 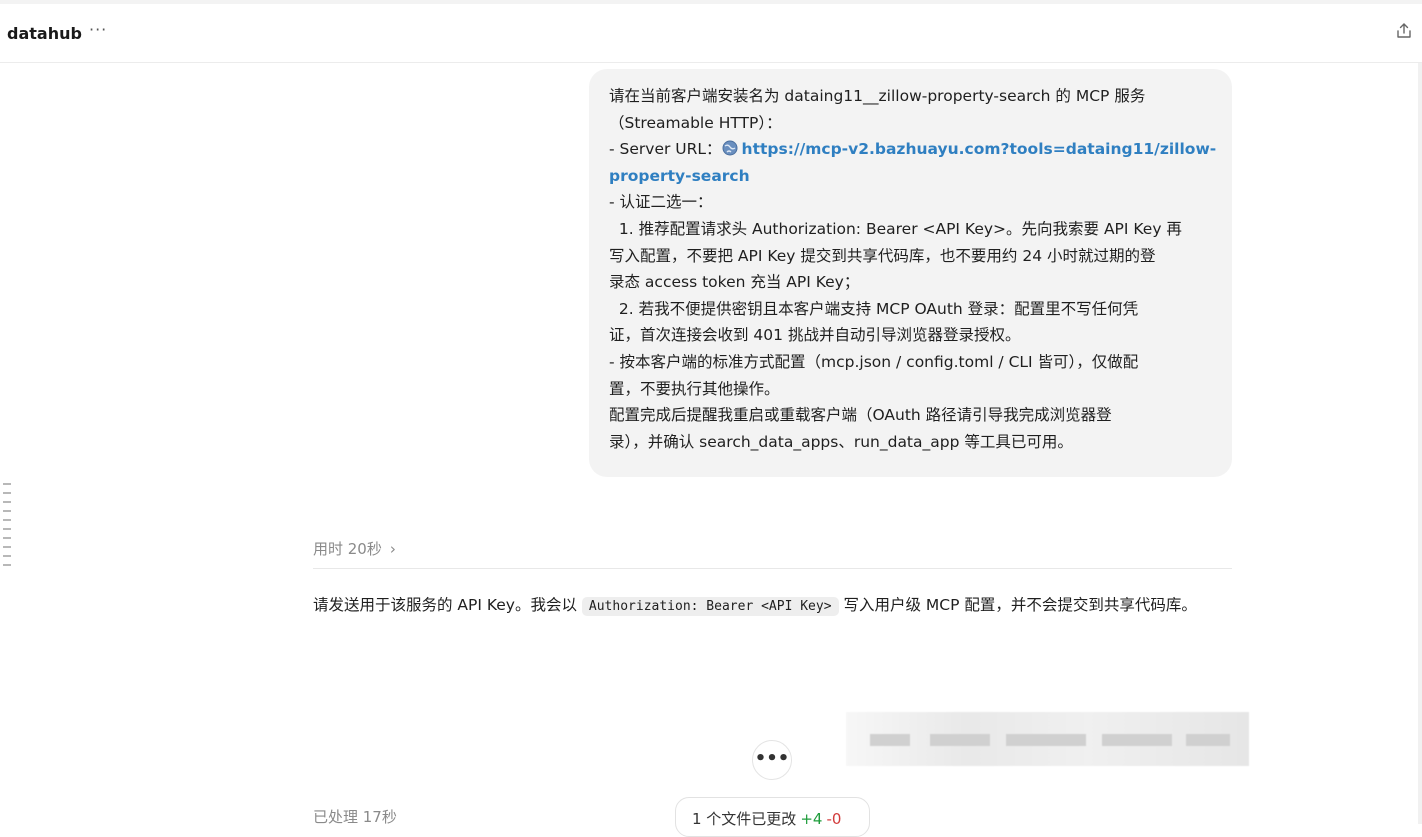 What do you see at coordinates (711, 33) in the screenshot?
I see `top-header: datahub ···` at bounding box center [711, 33].